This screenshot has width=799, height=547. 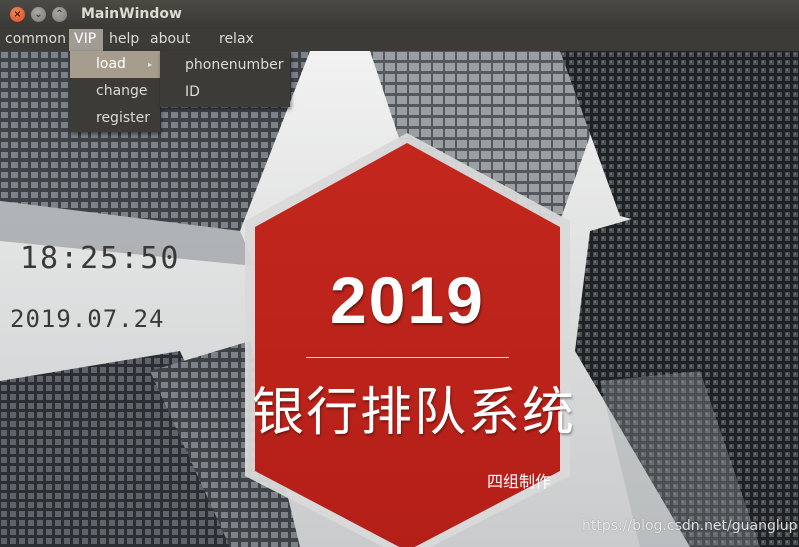 What do you see at coordinates (414, 413) in the screenshot?
I see `banner-system-title: 银行排队系统` at bounding box center [414, 413].